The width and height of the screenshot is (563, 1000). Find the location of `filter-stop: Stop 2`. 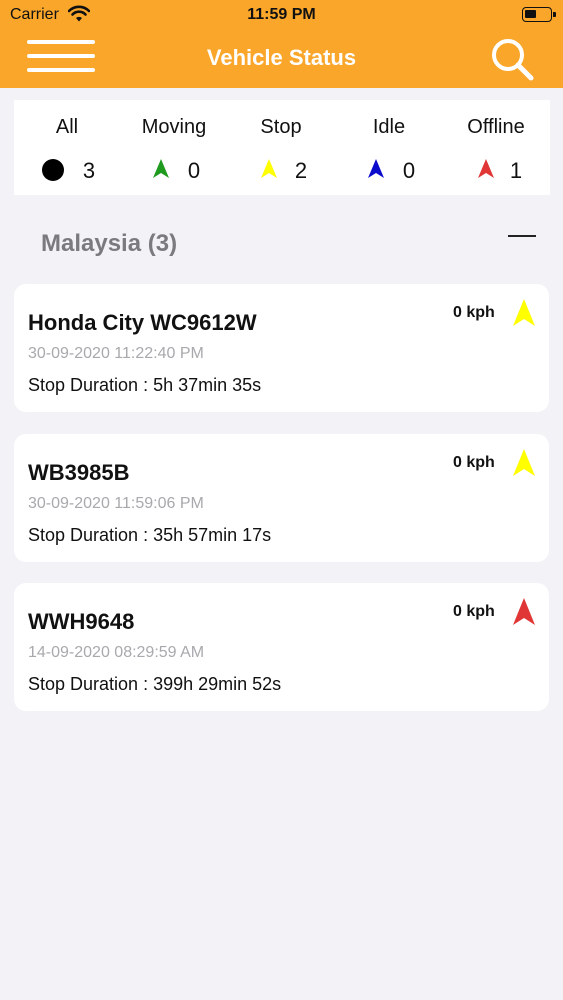

filter-stop: Stop 2 is located at coordinates (281, 147).